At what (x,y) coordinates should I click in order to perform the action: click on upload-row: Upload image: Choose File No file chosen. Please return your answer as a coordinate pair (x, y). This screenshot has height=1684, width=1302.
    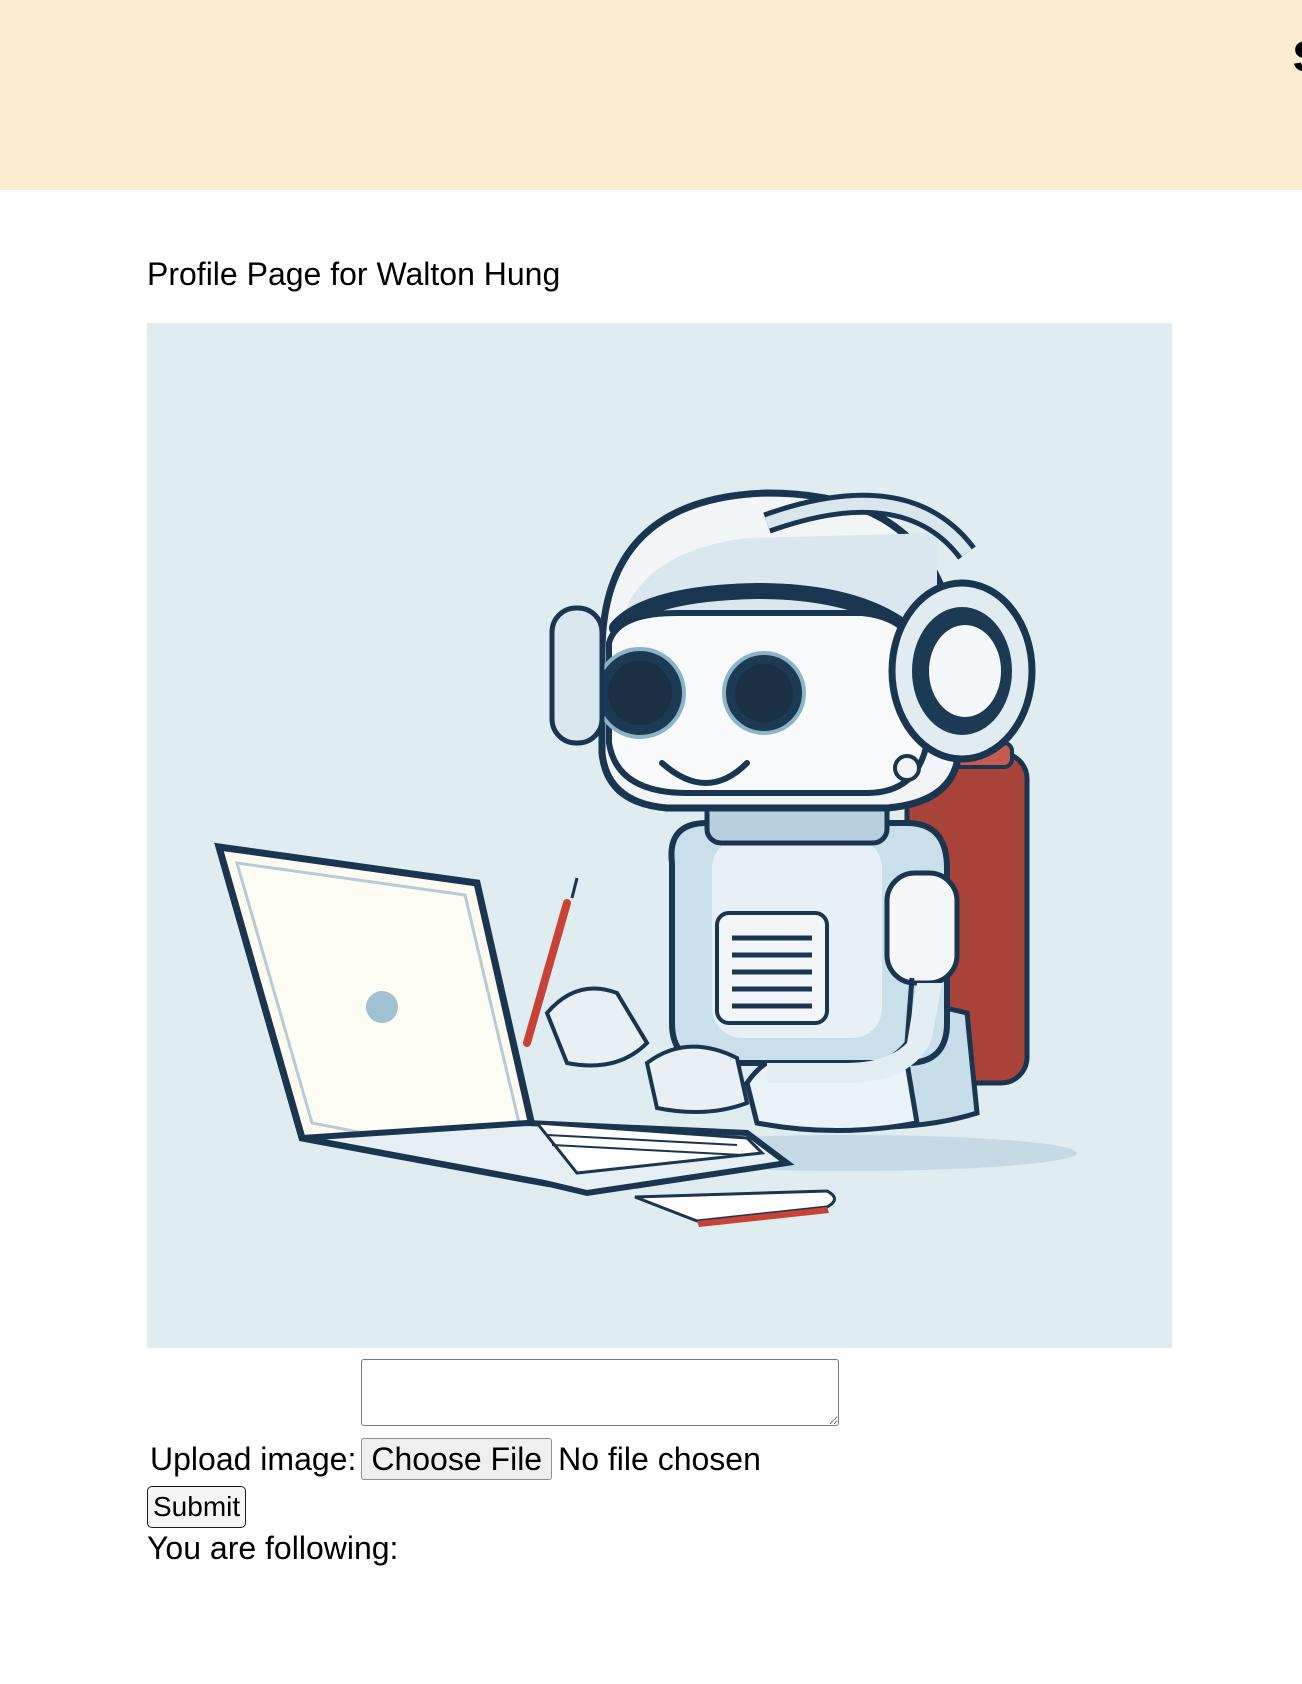
    Looking at the image, I should click on (455, 1459).